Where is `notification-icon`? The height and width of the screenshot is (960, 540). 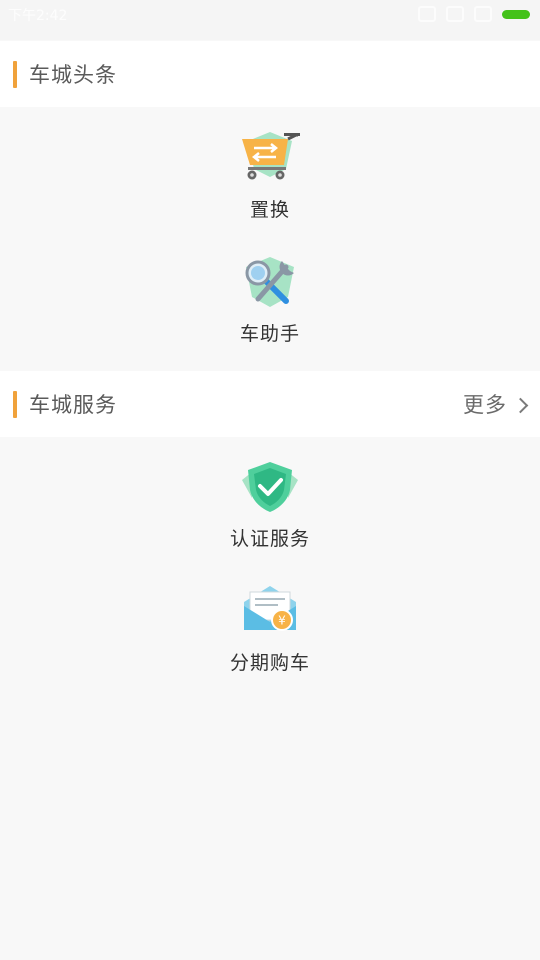 notification-icon is located at coordinates (483, 14).